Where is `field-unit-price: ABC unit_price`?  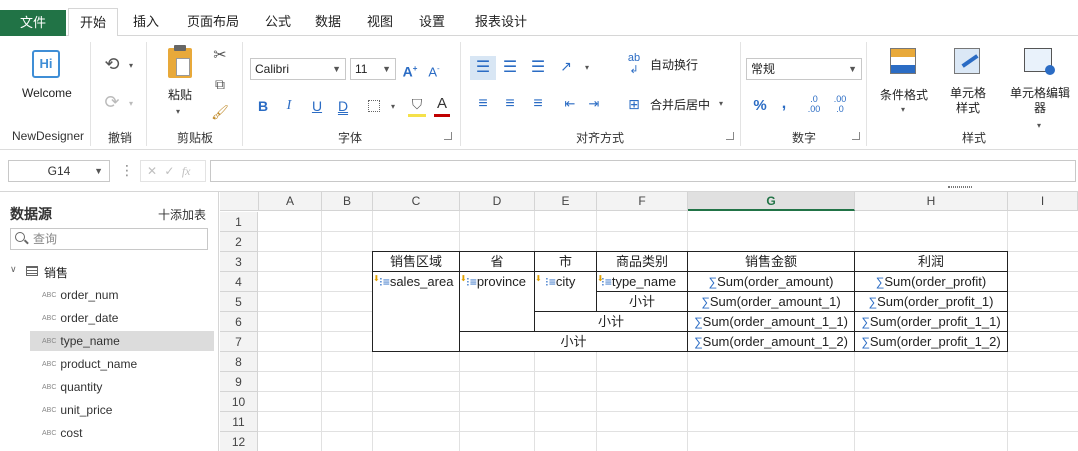 field-unit-price: ABC unit_price is located at coordinates (122, 410).